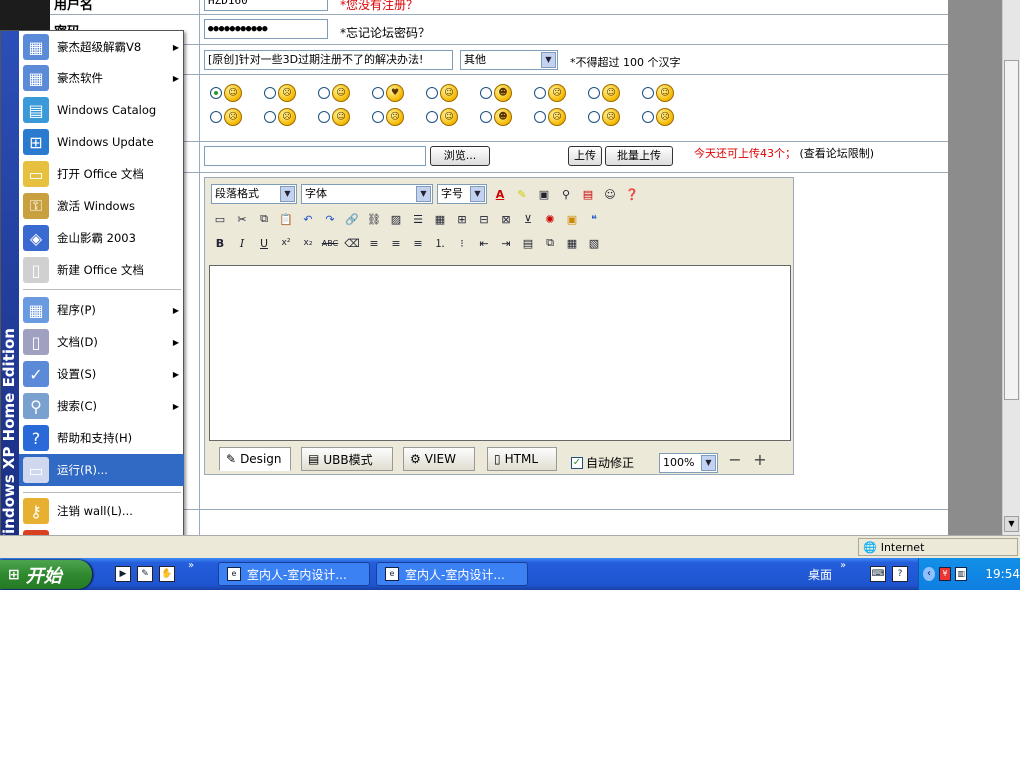  What do you see at coordinates (388, 93) in the screenshot?
I see `emoticon-option: ♥` at bounding box center [388, 93].